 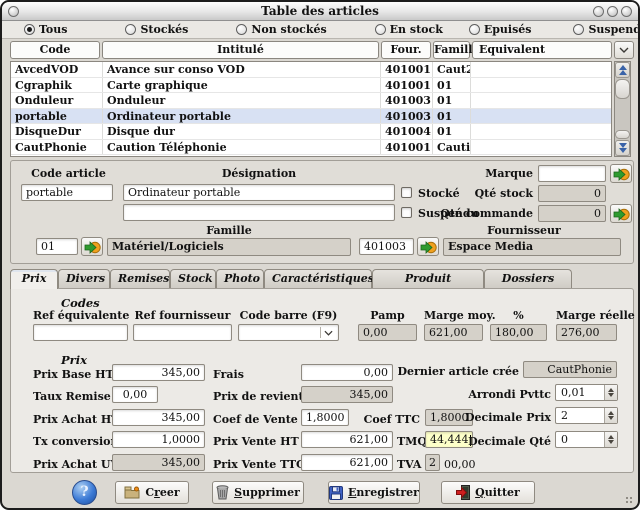 What do you see at coordinates (288, 315) in the screenshot?
I see `code-barre-label: Code barre (F9)` at bounding box center [288, 315].